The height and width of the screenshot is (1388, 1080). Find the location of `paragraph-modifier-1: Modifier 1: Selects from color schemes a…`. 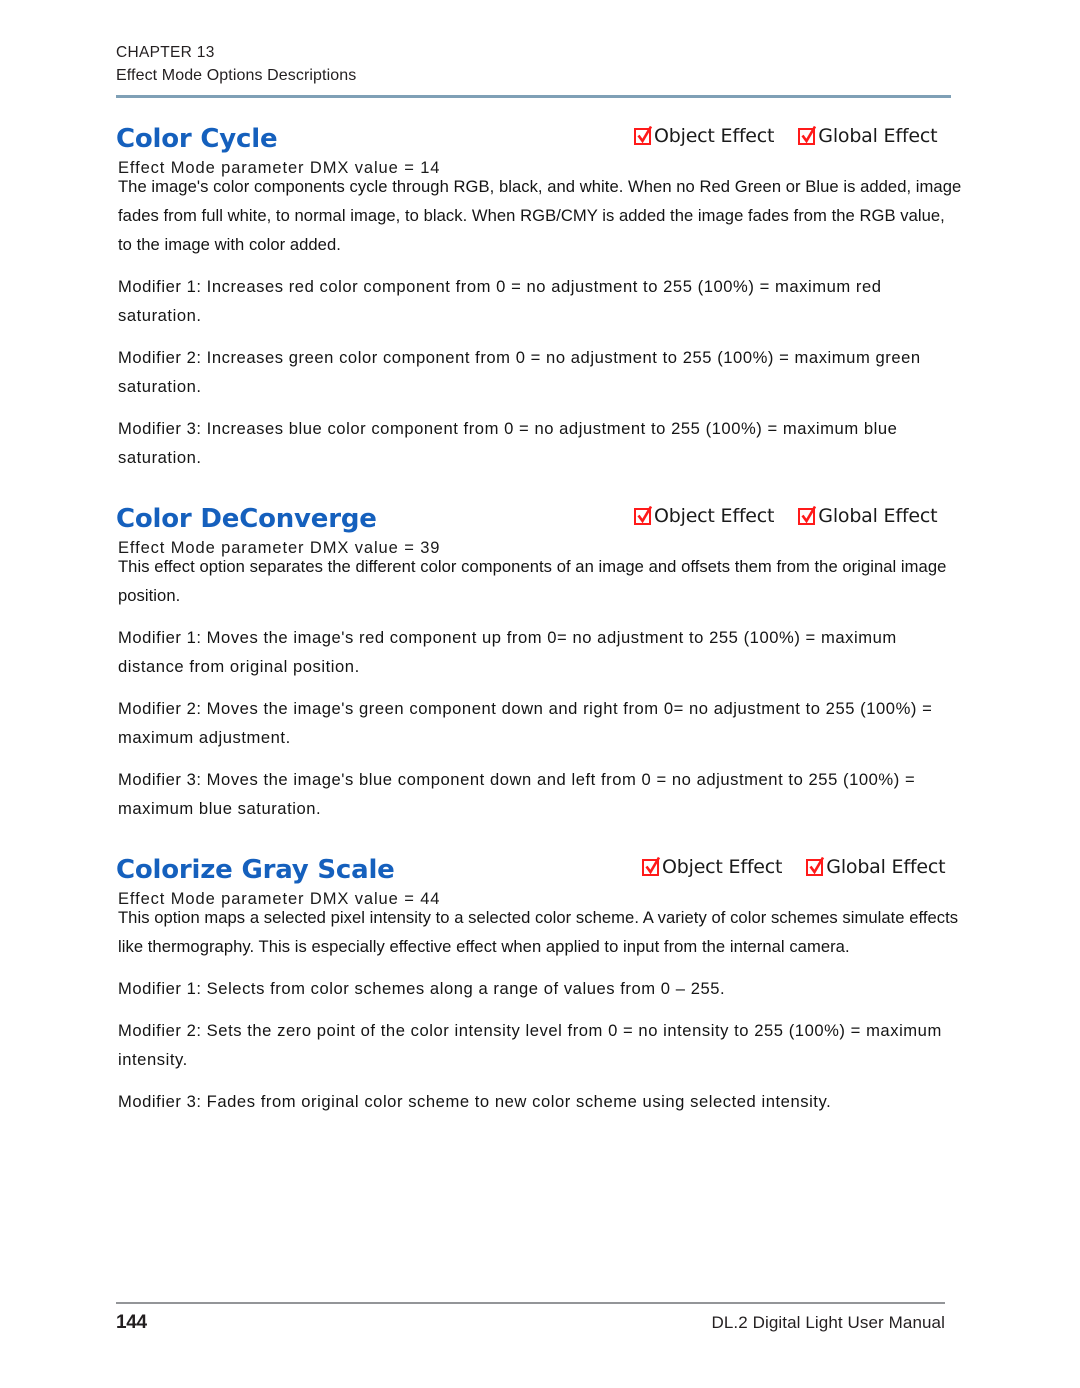

paragraph-modifier-1: Modifier 1: Selects from color schemes a… is located at coordinates (422, 988).